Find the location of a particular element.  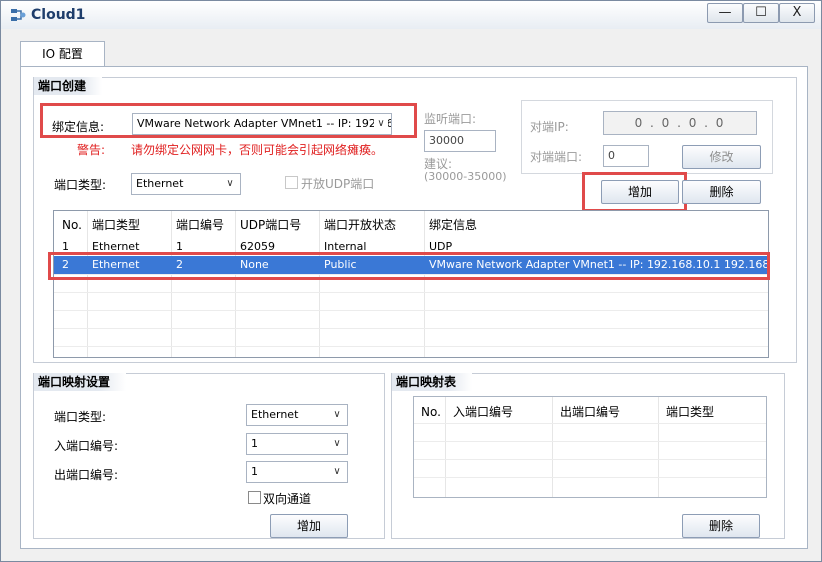

window-title: Cloud1 is located at coordinates (58, 15).